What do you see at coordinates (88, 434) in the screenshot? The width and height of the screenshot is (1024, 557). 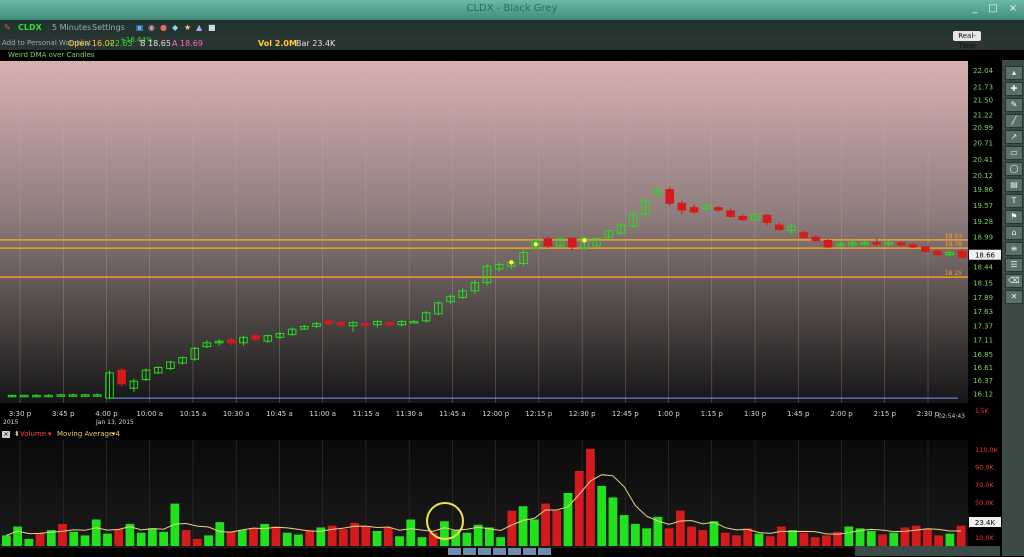 I see `ma-label: Moving Average 4` at bounding box center [88, 434].